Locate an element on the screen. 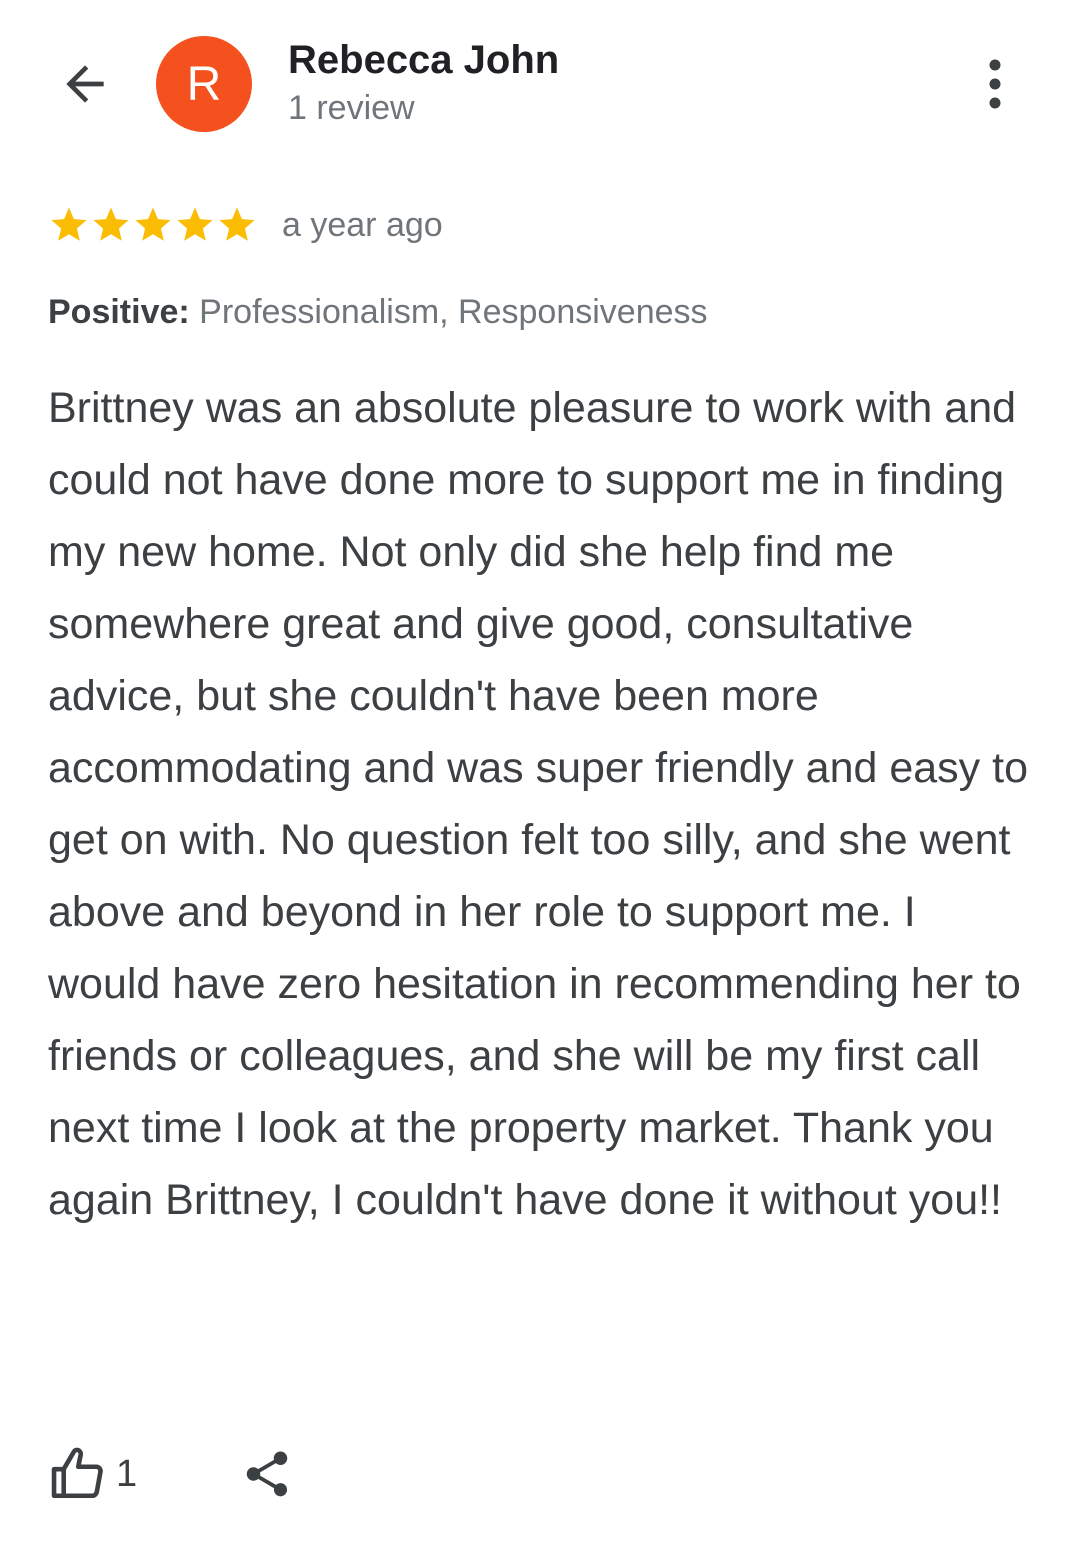  back-button is located at coordinates (85, 84).